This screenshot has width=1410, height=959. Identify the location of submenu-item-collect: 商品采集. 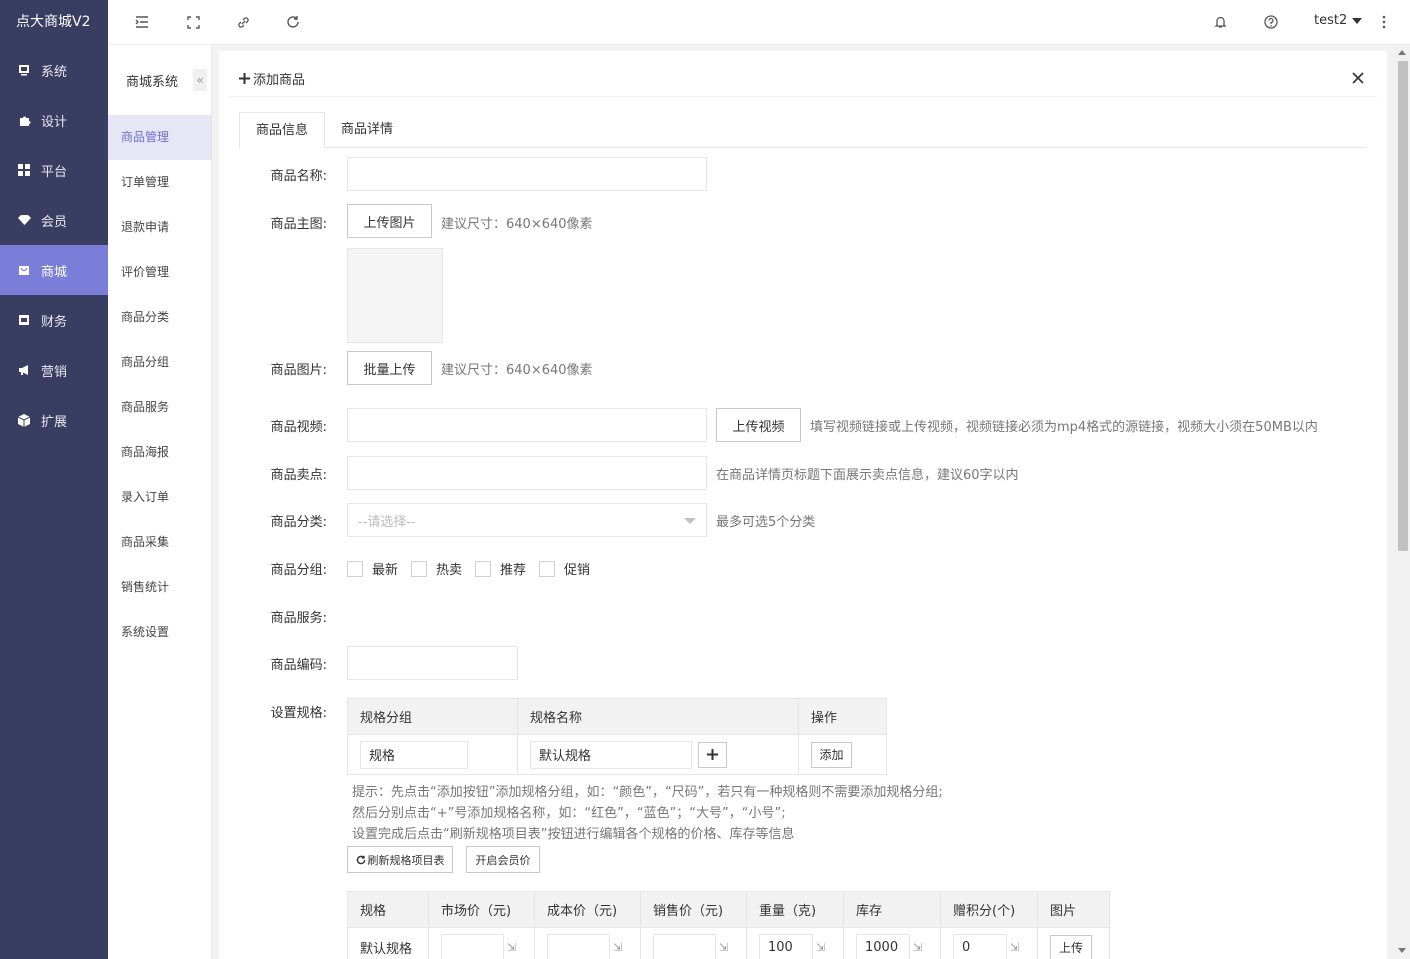
(159, 542).